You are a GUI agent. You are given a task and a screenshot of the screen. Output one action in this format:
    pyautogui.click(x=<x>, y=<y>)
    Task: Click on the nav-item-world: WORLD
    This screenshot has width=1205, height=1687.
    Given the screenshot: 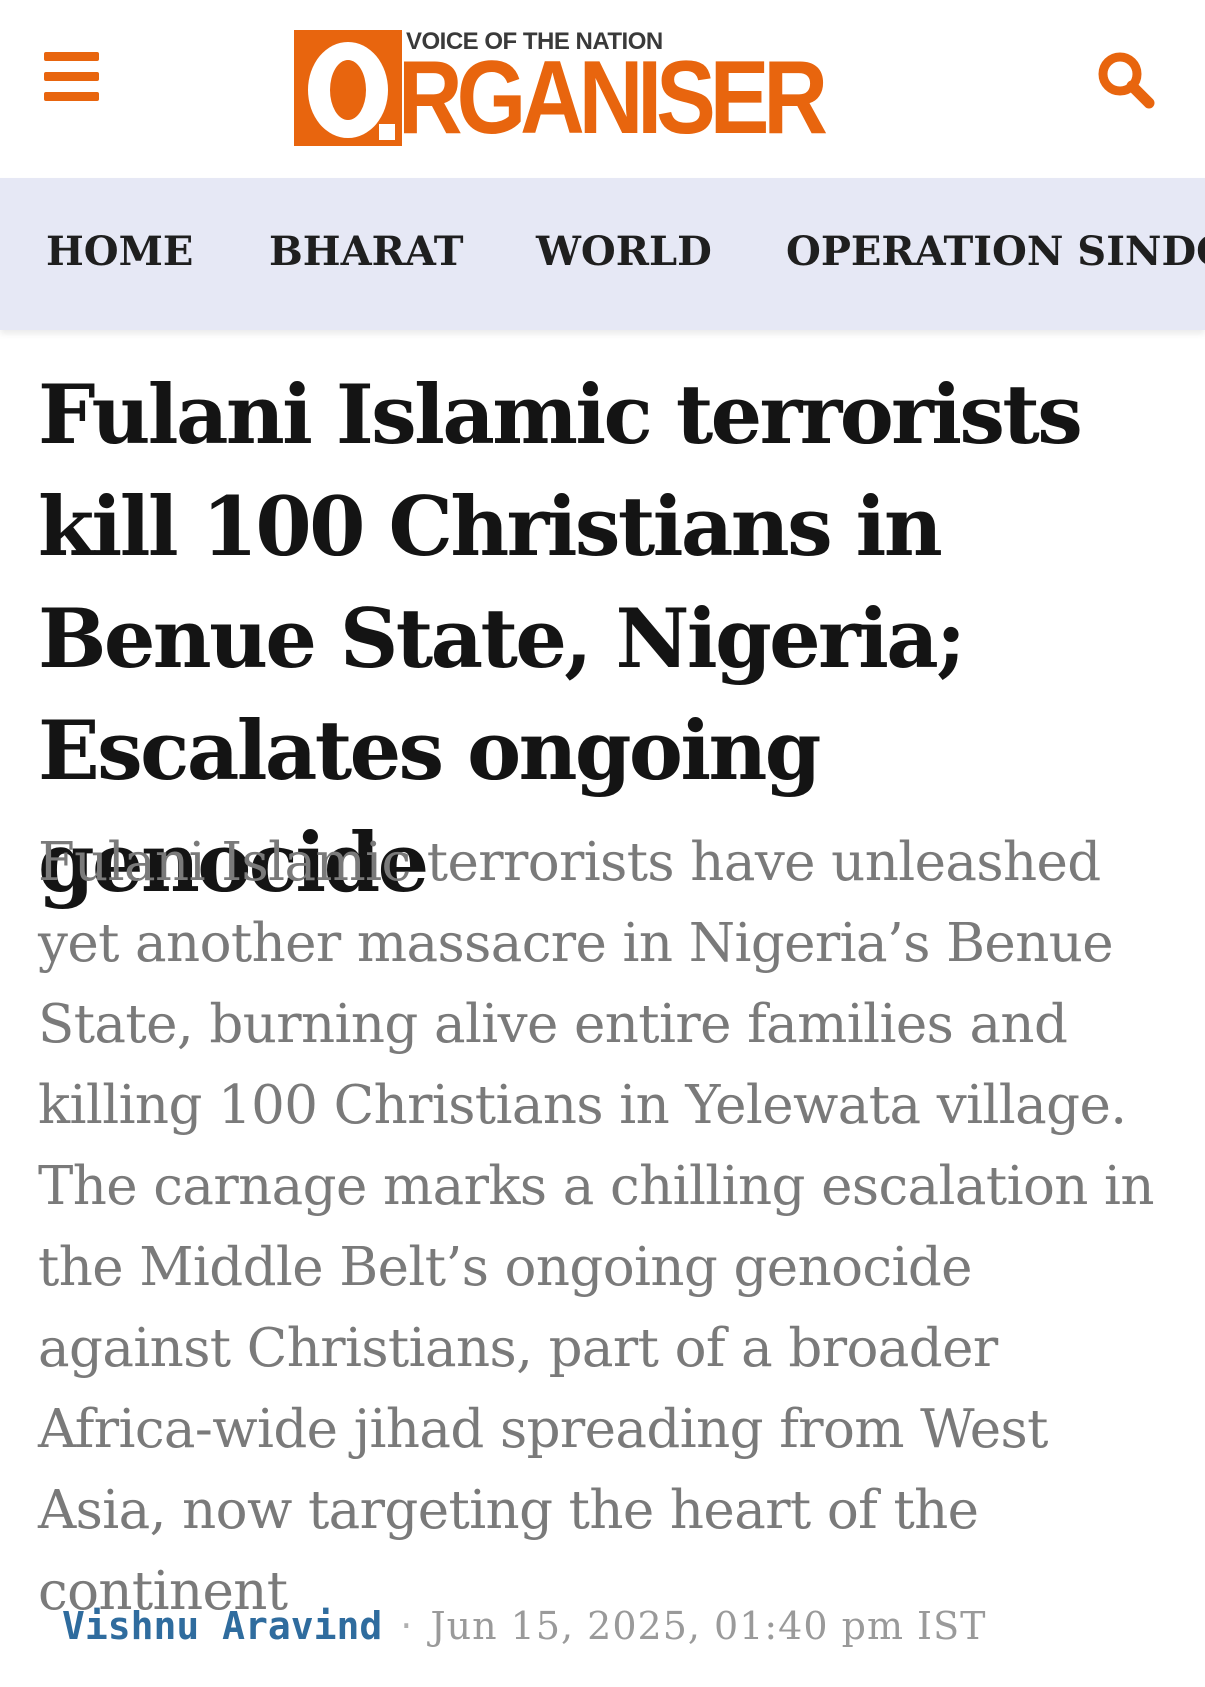 What is the action you would take?
    pyautogui.click(x=624, y=251)
    